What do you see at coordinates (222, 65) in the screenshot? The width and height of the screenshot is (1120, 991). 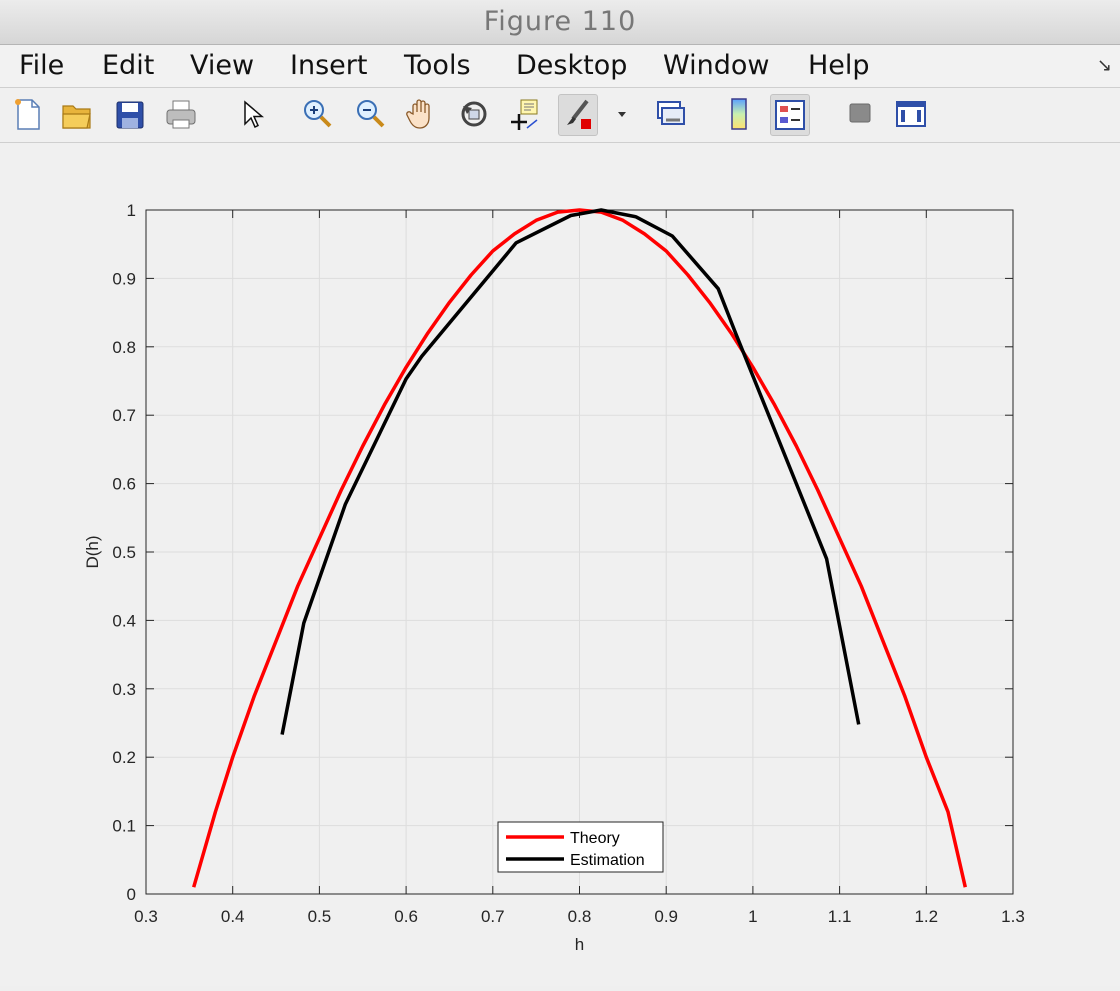 I see `menu-view: View` at bounding box center [222, 65].